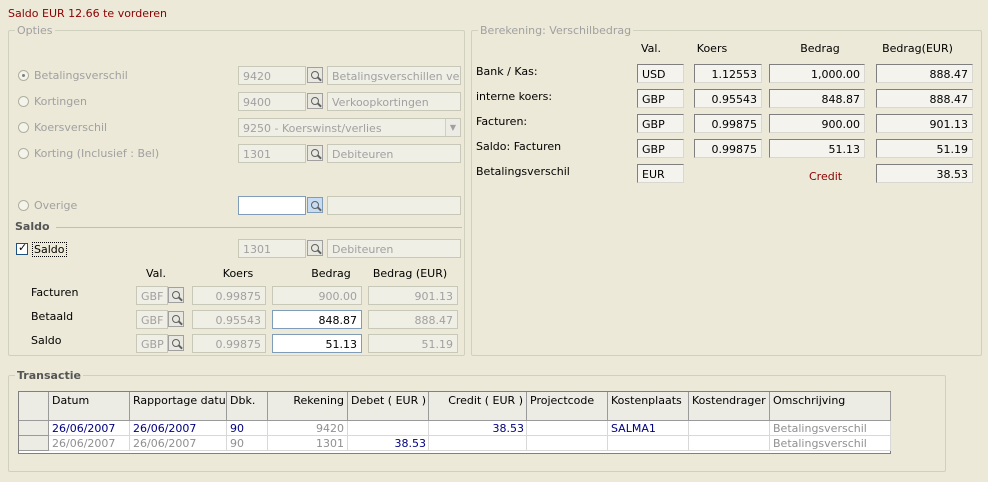  I want to click on ber-header-bedrag-eur: Bedrag(EUR), so click(917, 48).